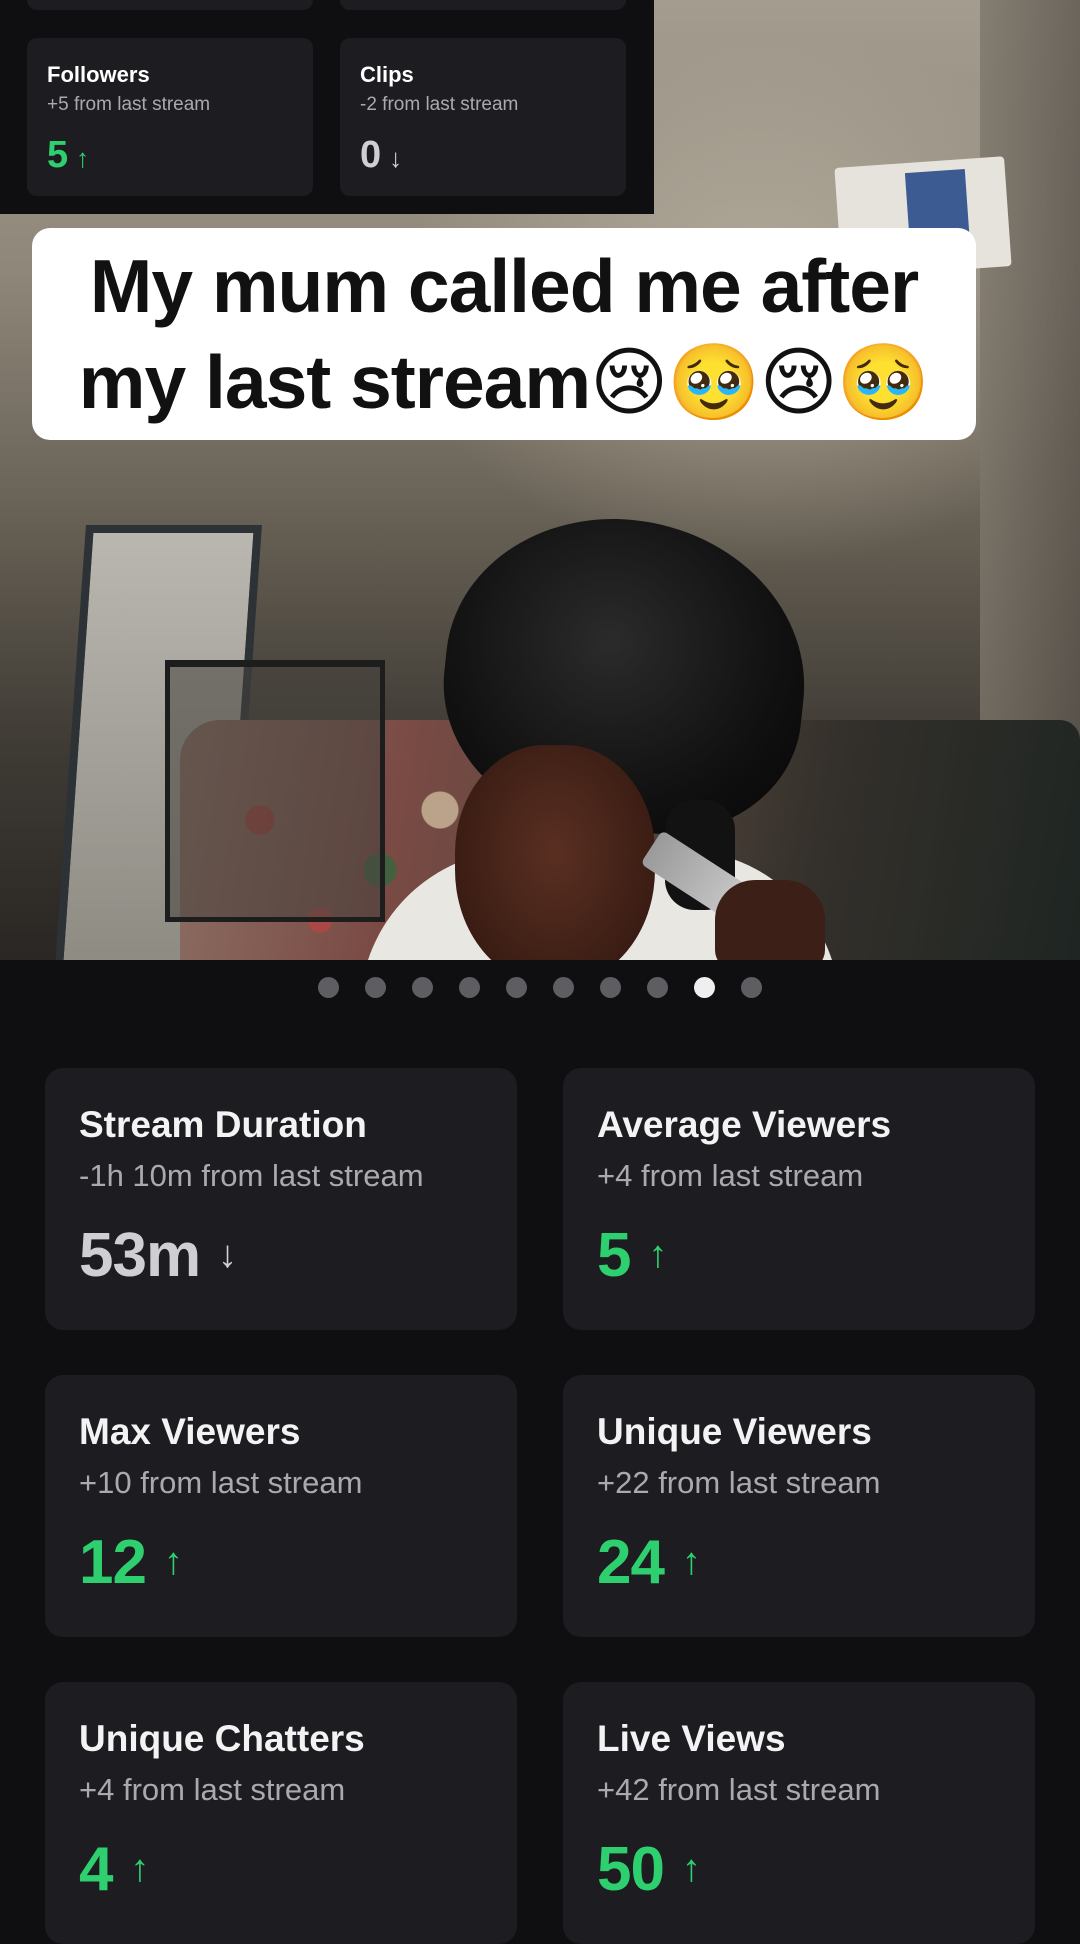  What do you see at coordinates (58, 155) in the screenshot?
I see `followers-value: 5` at bounding box center [58, 155].